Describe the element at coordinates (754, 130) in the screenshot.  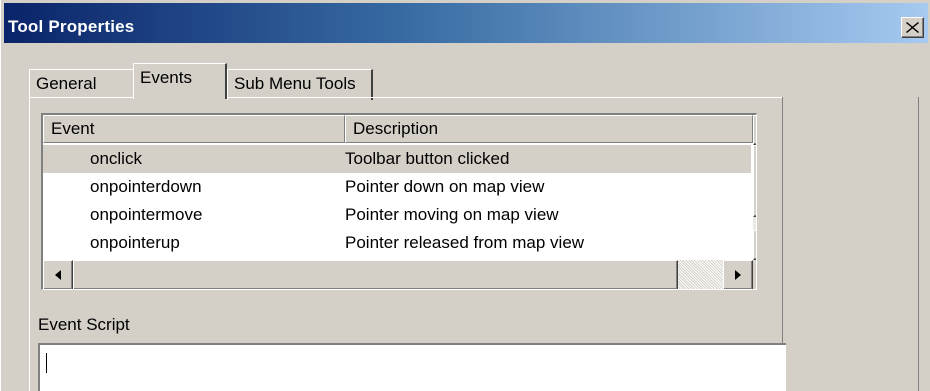
I see `scroll-up-button` at that location.